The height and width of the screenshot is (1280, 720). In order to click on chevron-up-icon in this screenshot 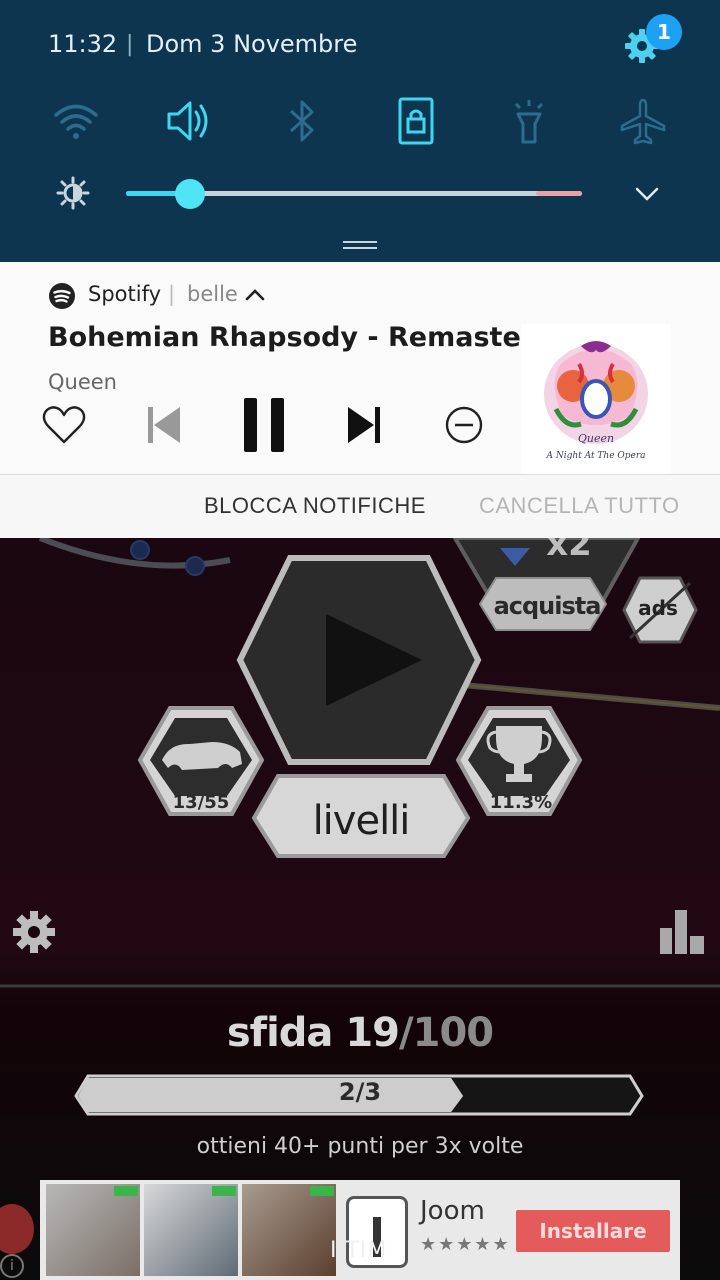, I will do `click(255, 295)`.